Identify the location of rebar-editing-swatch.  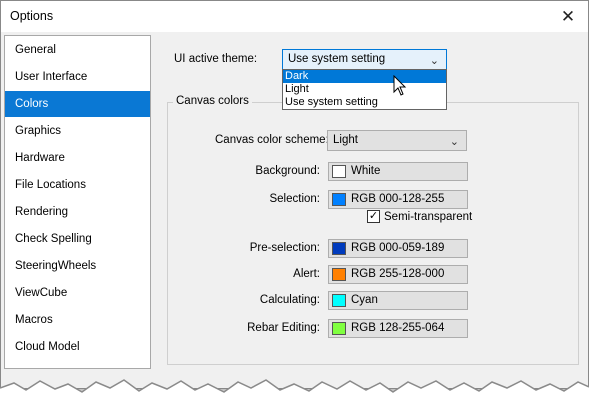
(339, 328).